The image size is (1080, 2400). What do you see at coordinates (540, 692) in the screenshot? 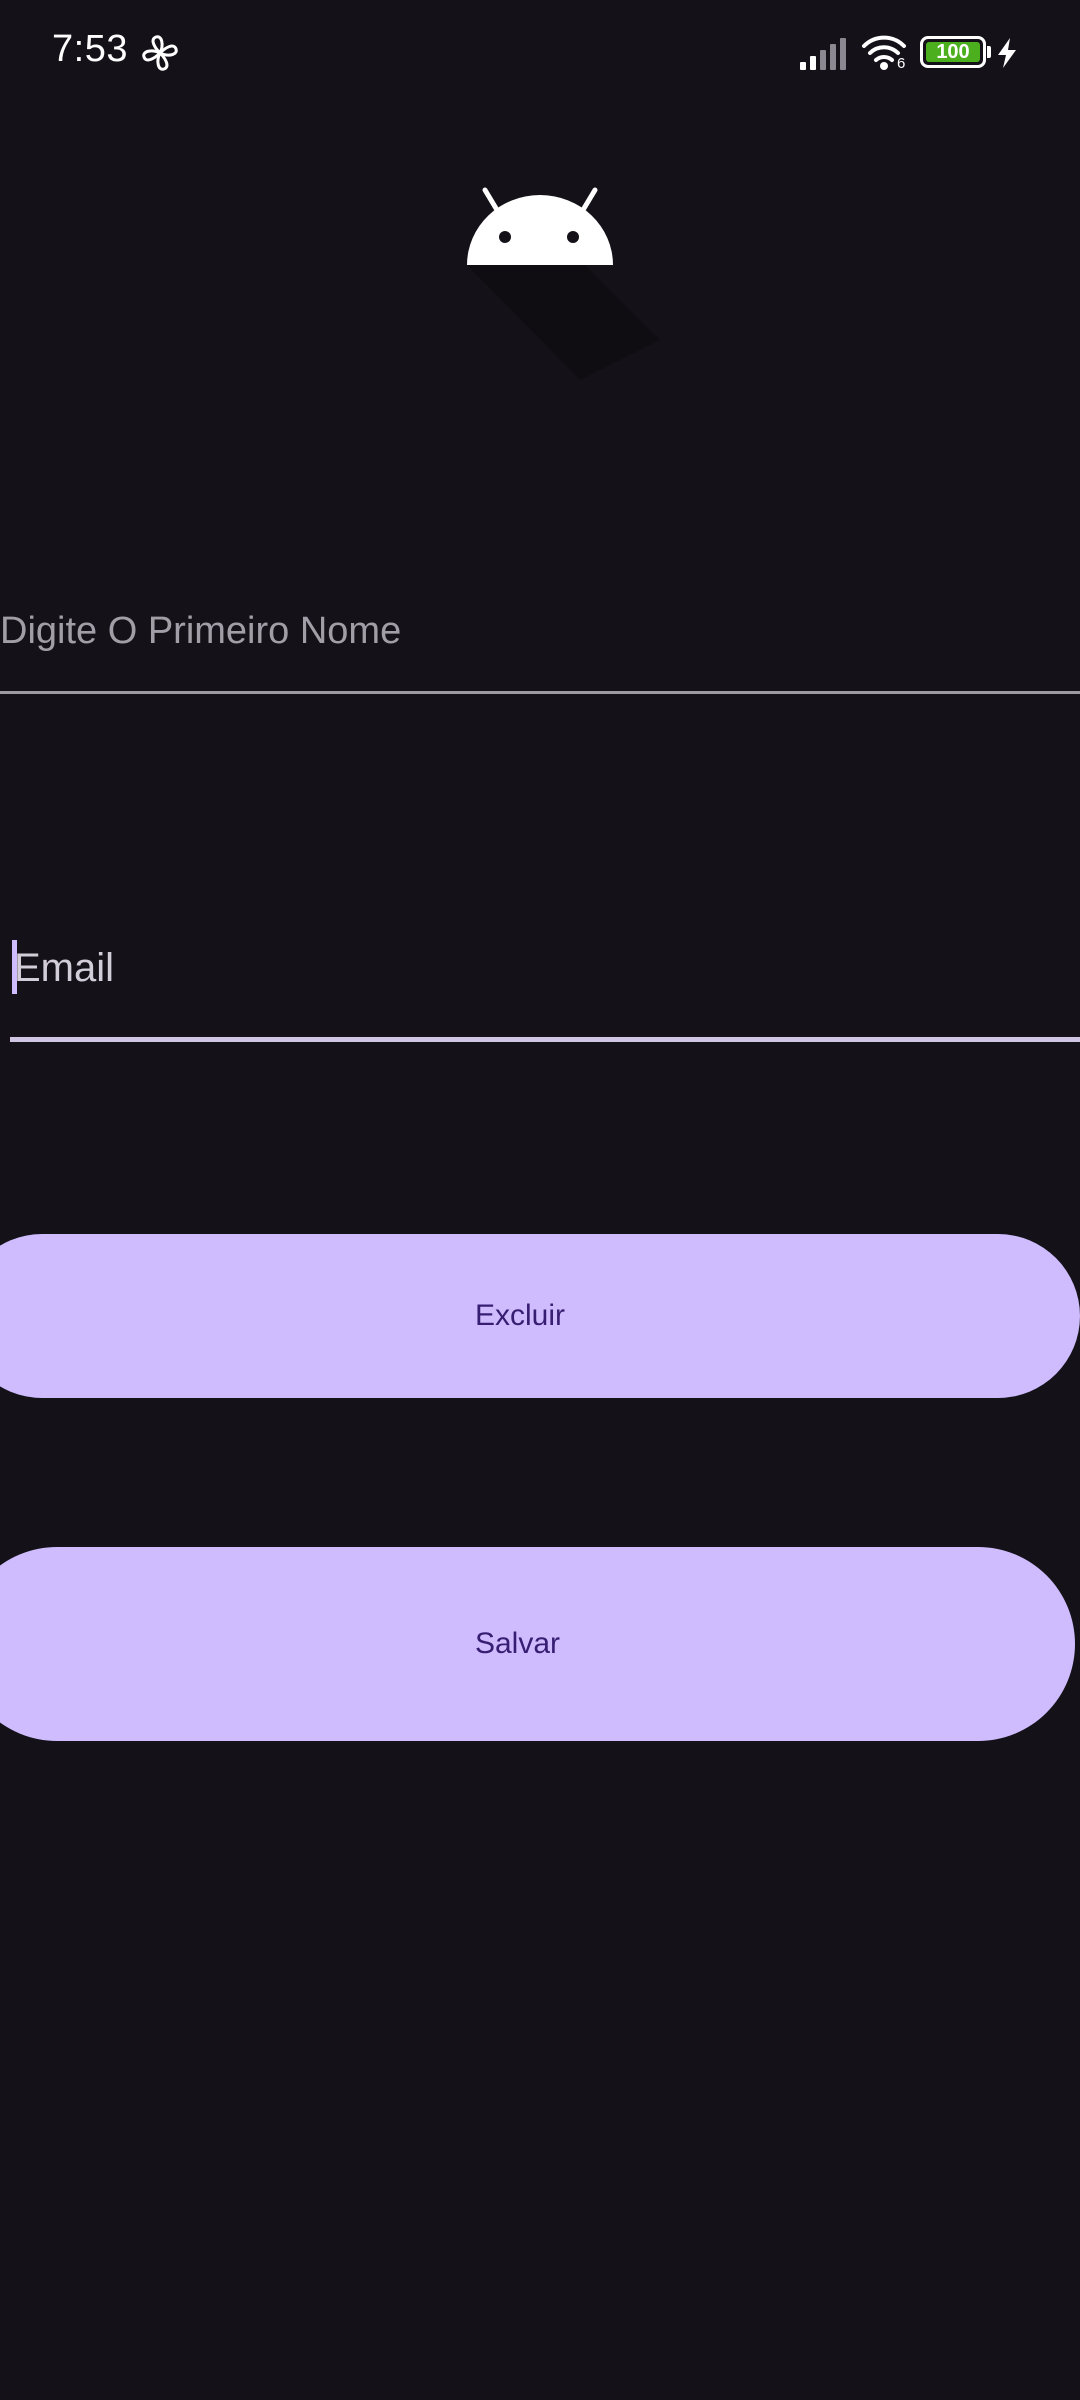
I see `first-name-underline` at bounding box center [540, 692].